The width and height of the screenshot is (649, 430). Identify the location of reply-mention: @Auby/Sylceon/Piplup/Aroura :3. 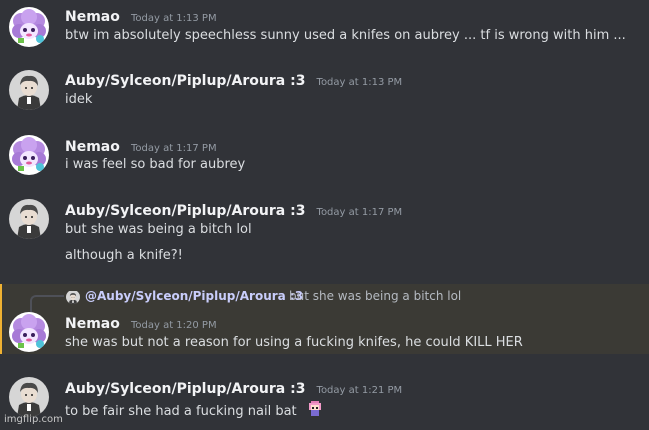
(194, 296).